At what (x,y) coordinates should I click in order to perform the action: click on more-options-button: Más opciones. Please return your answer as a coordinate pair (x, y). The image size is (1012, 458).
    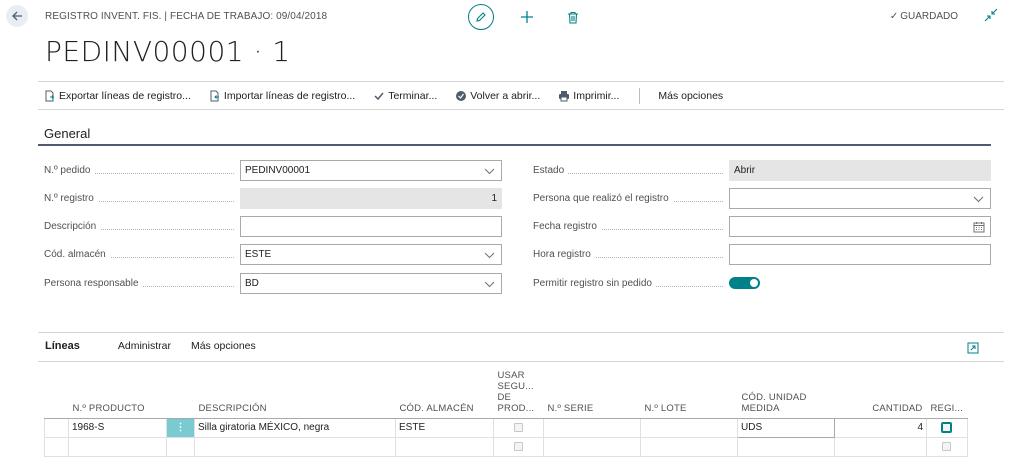
    Looking at the image, I should click on (690, 96).